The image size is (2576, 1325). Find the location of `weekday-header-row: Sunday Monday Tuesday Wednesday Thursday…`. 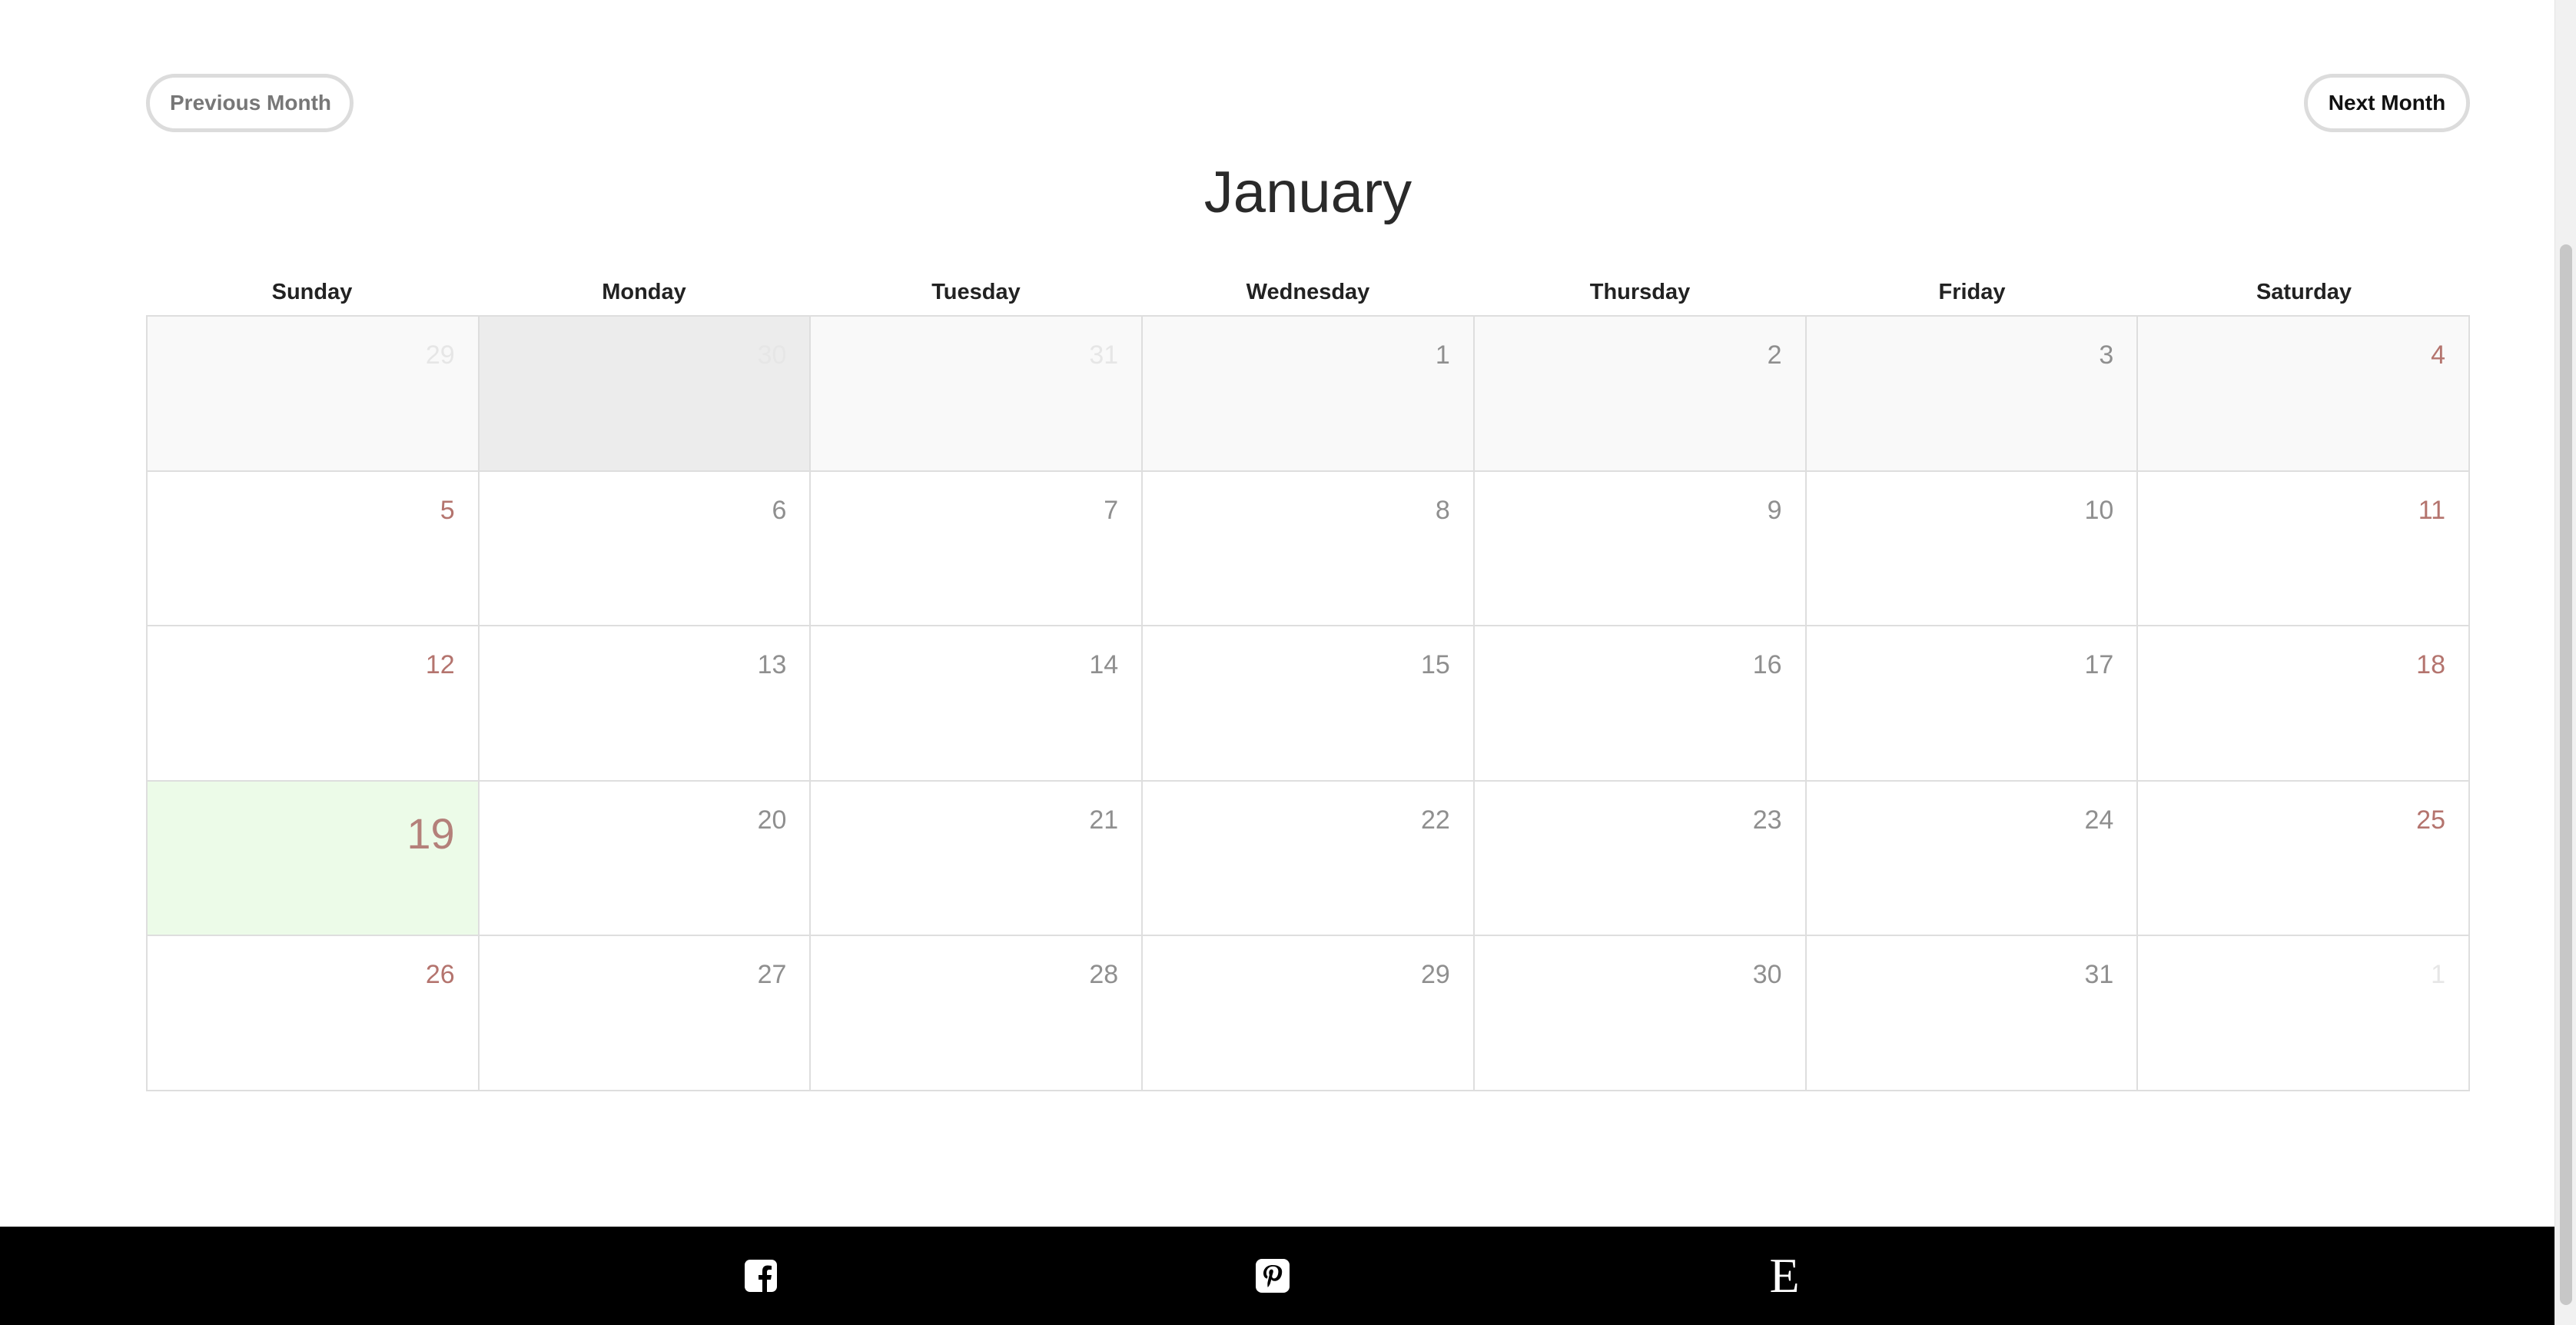

weekday-header-row: Sunday Monday Tuesday Wednesday Thursday… is located at coordinates (1308, 292).